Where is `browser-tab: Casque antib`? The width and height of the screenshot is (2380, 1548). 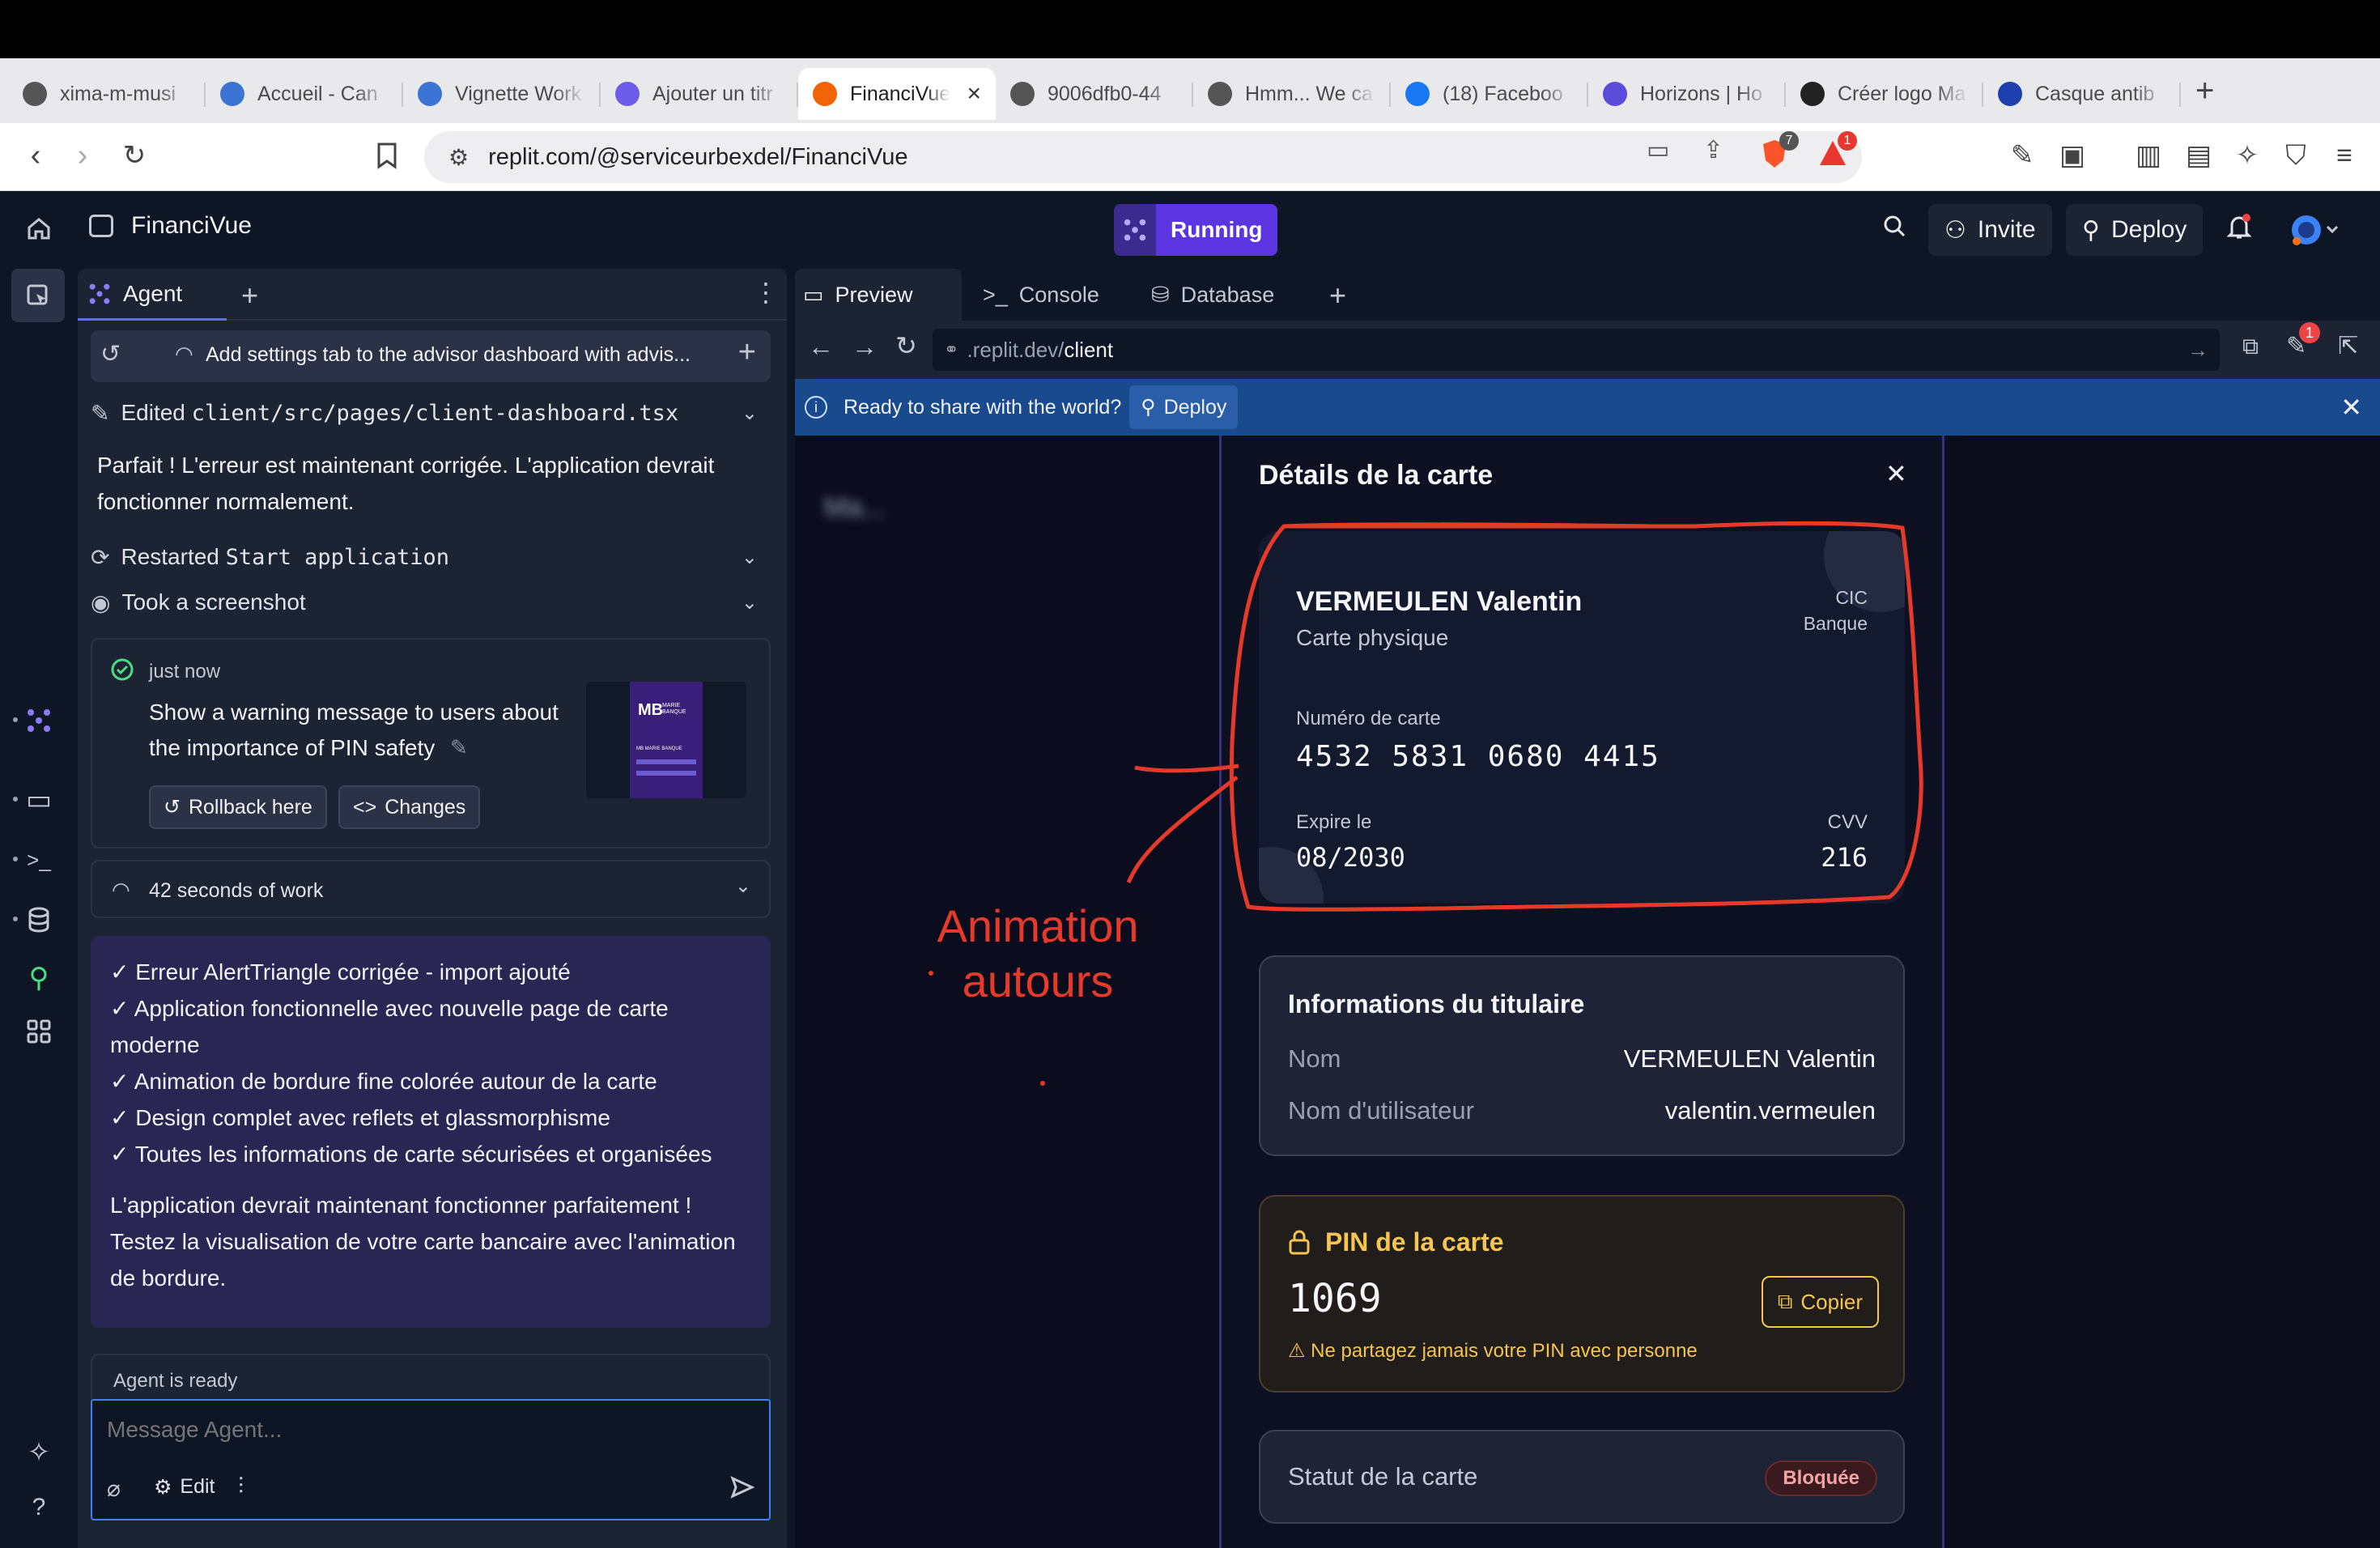 browser-tab: Casque antib is located at coordinates (2082, 94).